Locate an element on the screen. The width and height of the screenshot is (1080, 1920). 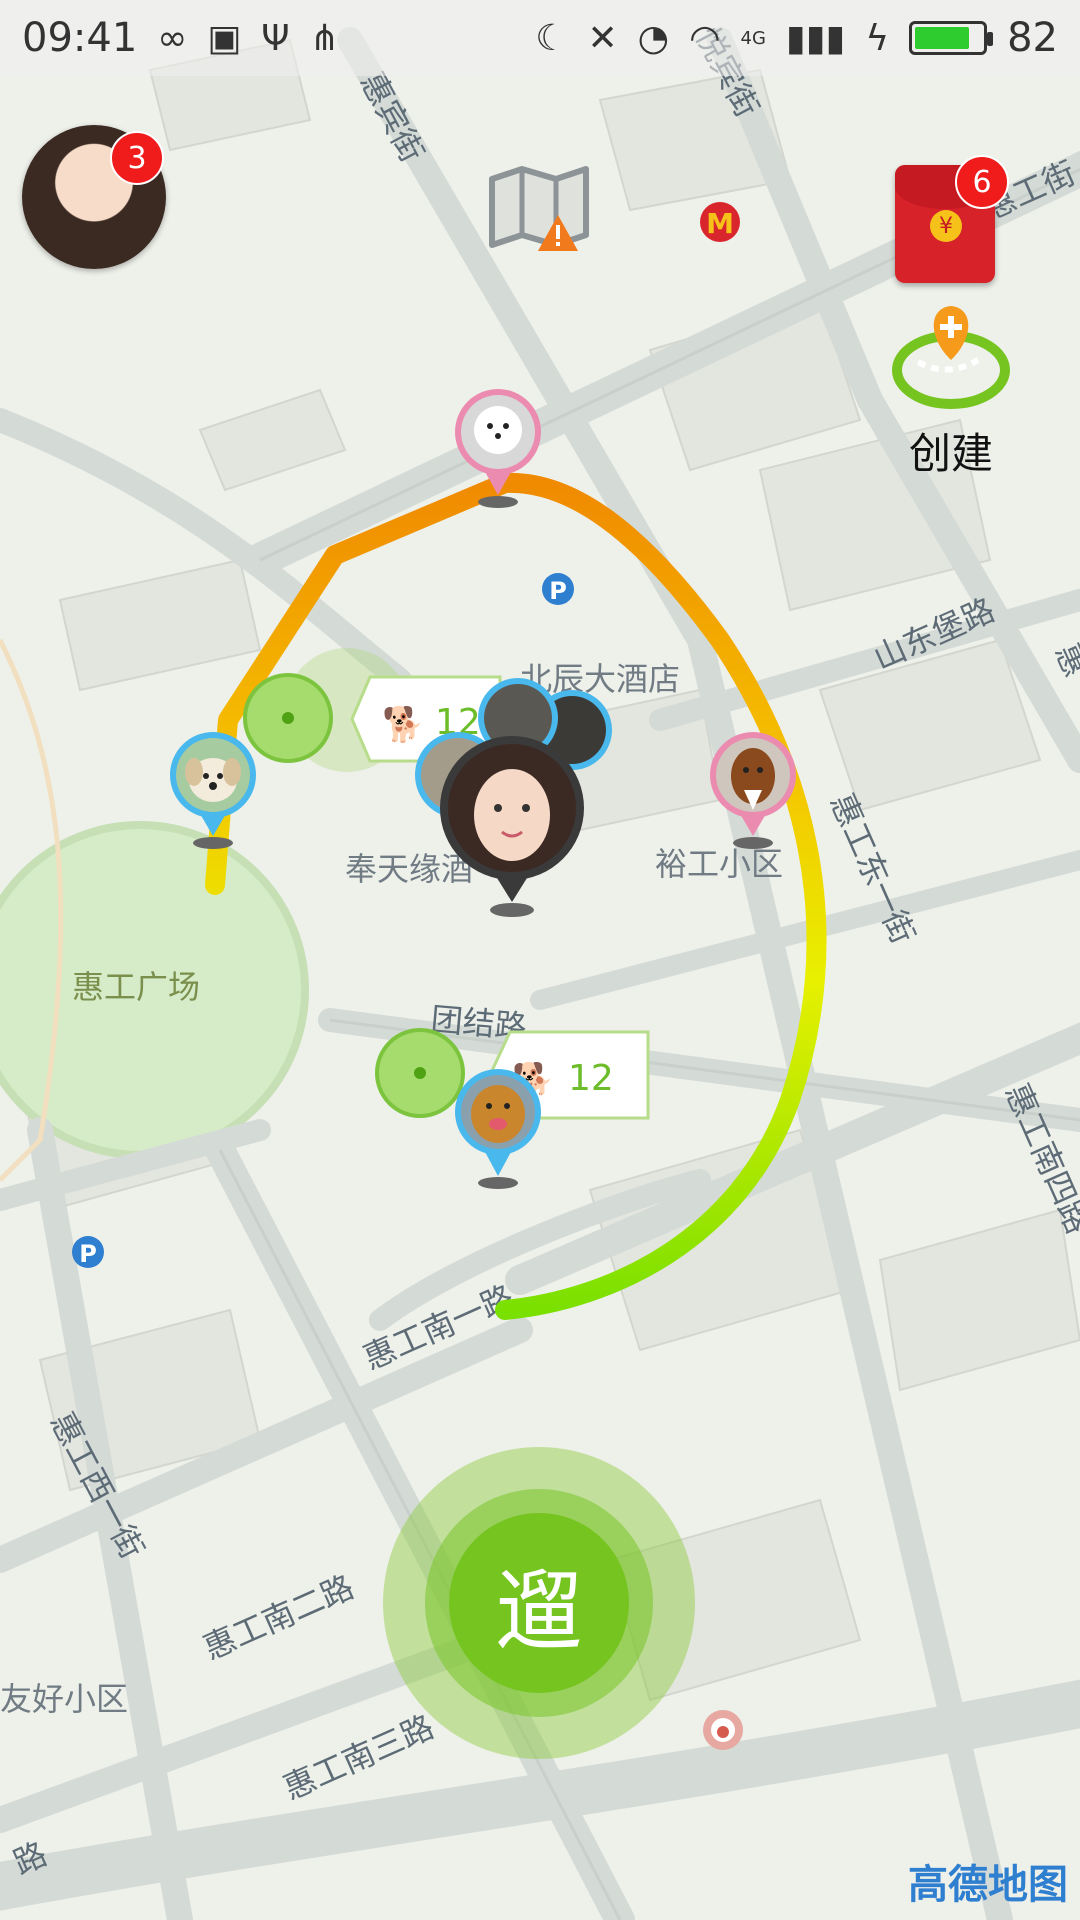
mcdonalds-icon: M is located at coordinates (720, 222).